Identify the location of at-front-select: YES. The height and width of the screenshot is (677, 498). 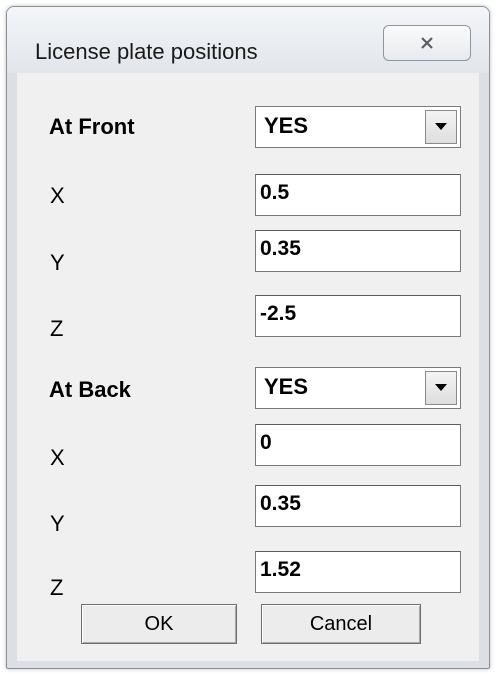
(358, 127).